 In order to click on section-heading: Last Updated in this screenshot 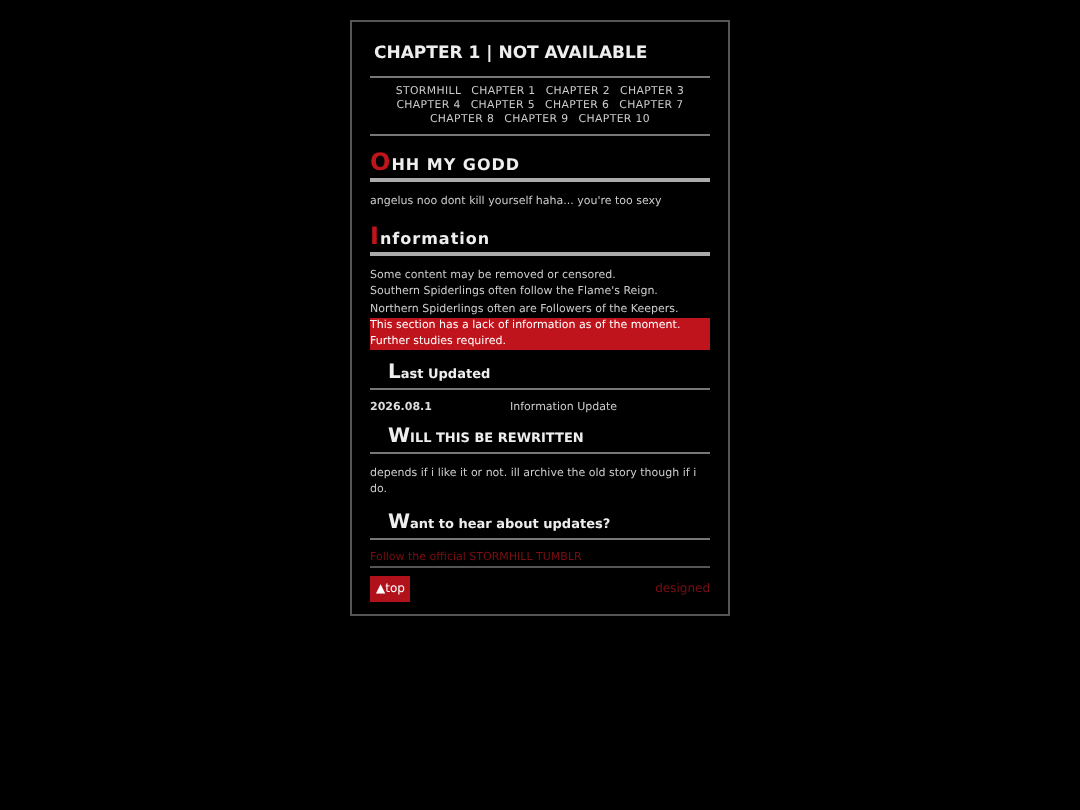, I will do `click(540, 376)`.